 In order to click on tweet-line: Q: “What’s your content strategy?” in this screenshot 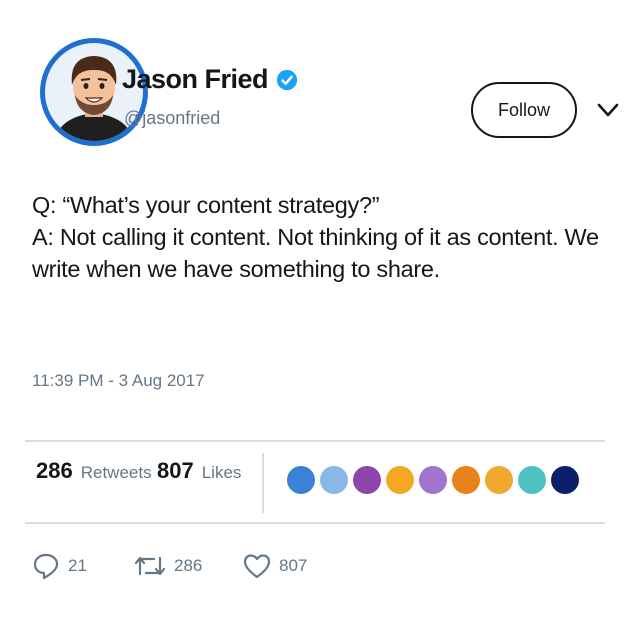, I will do `click(206, 205)`.